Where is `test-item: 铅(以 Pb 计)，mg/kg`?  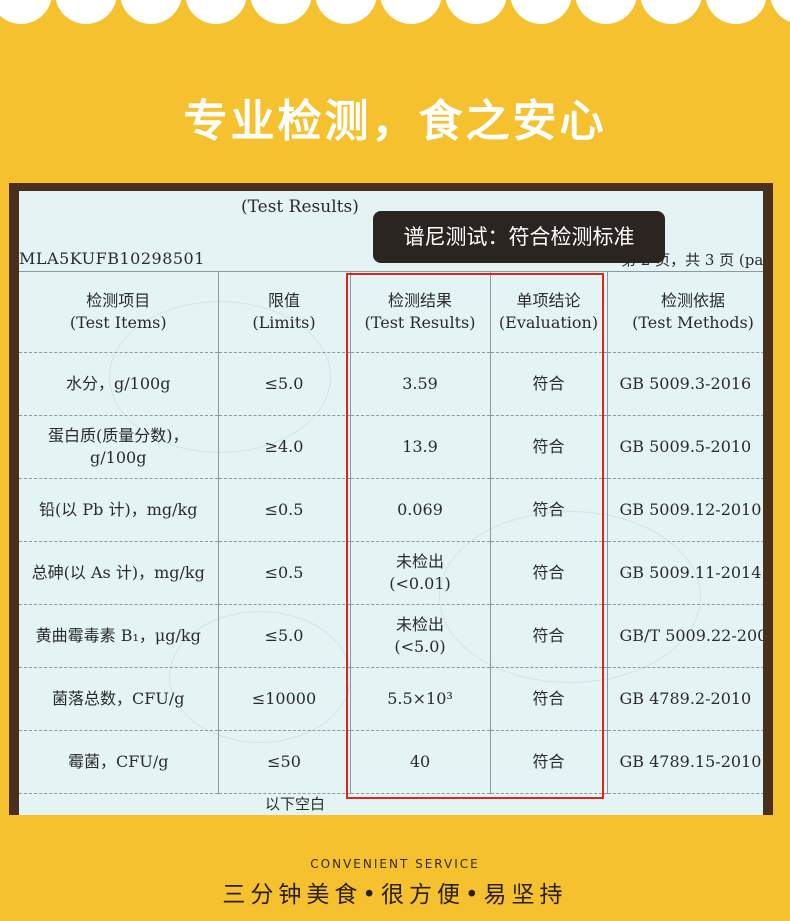 test-item: 铅(以 Pb 计)，mg/kg is located at coordinates (119, 510).